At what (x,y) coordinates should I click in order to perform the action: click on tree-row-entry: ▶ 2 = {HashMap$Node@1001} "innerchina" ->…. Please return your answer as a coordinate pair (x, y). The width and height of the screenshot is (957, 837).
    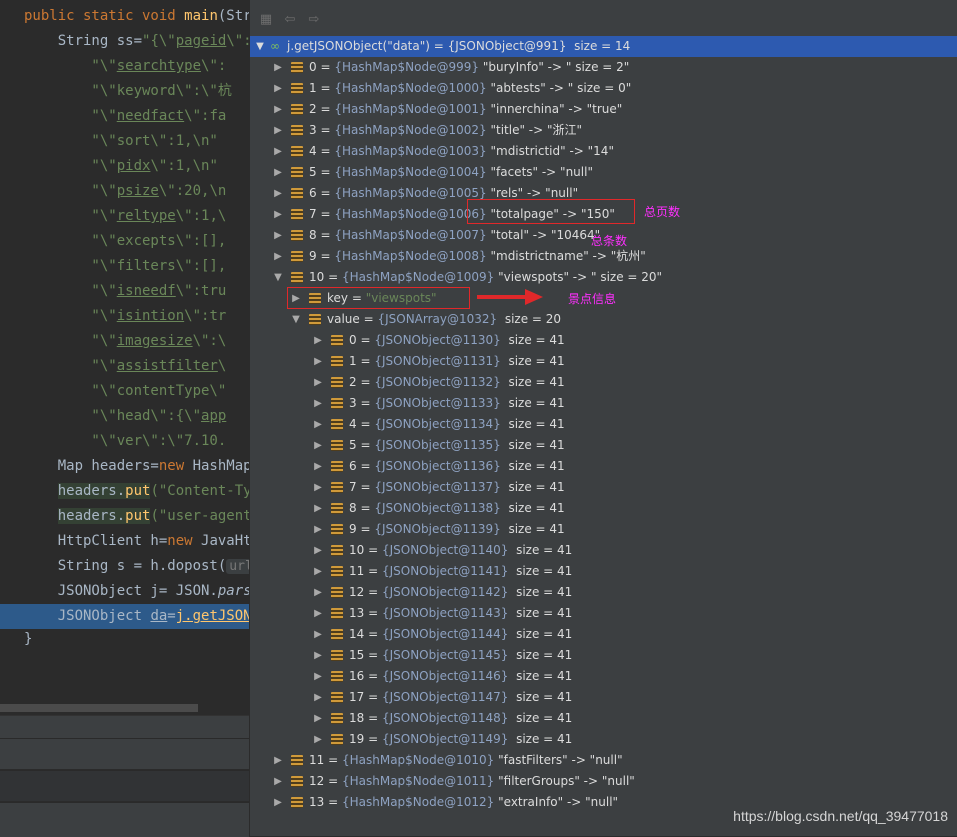
    Looking at the image, I should click on (603, 109).